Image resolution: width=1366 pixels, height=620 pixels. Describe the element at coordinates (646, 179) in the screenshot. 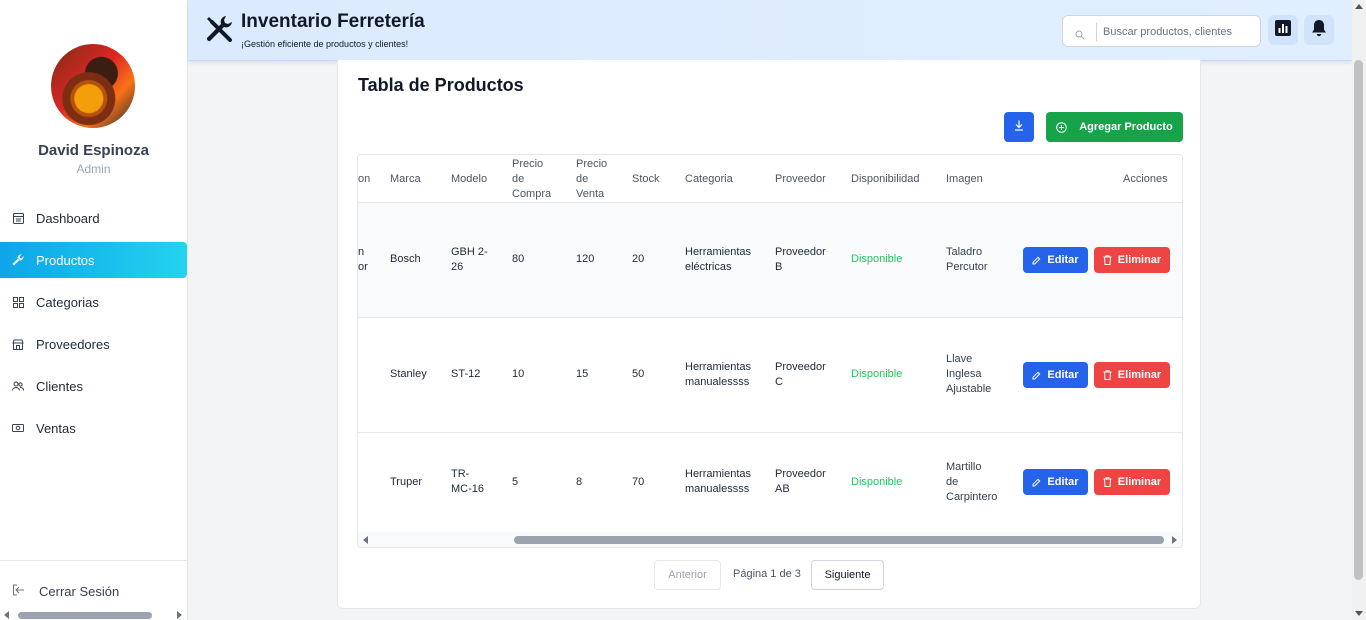

I see `column-header-stock: Stock` at that location.